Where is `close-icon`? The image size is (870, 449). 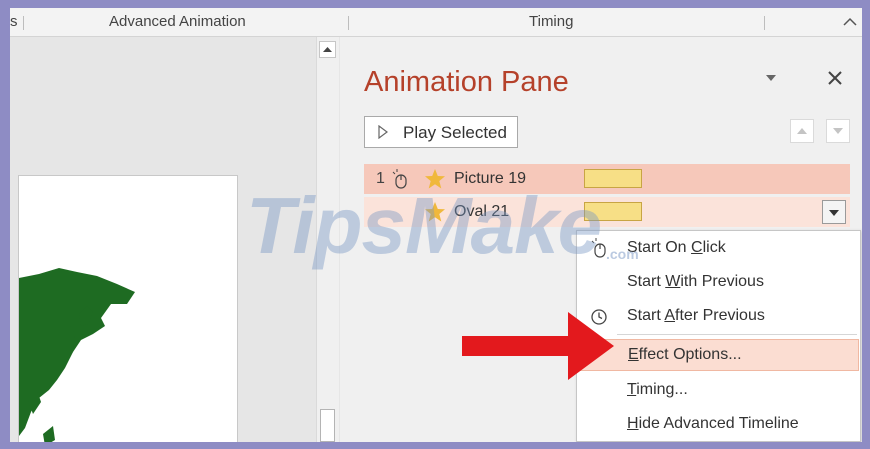
close-icon is located at coordinates (835, 78).